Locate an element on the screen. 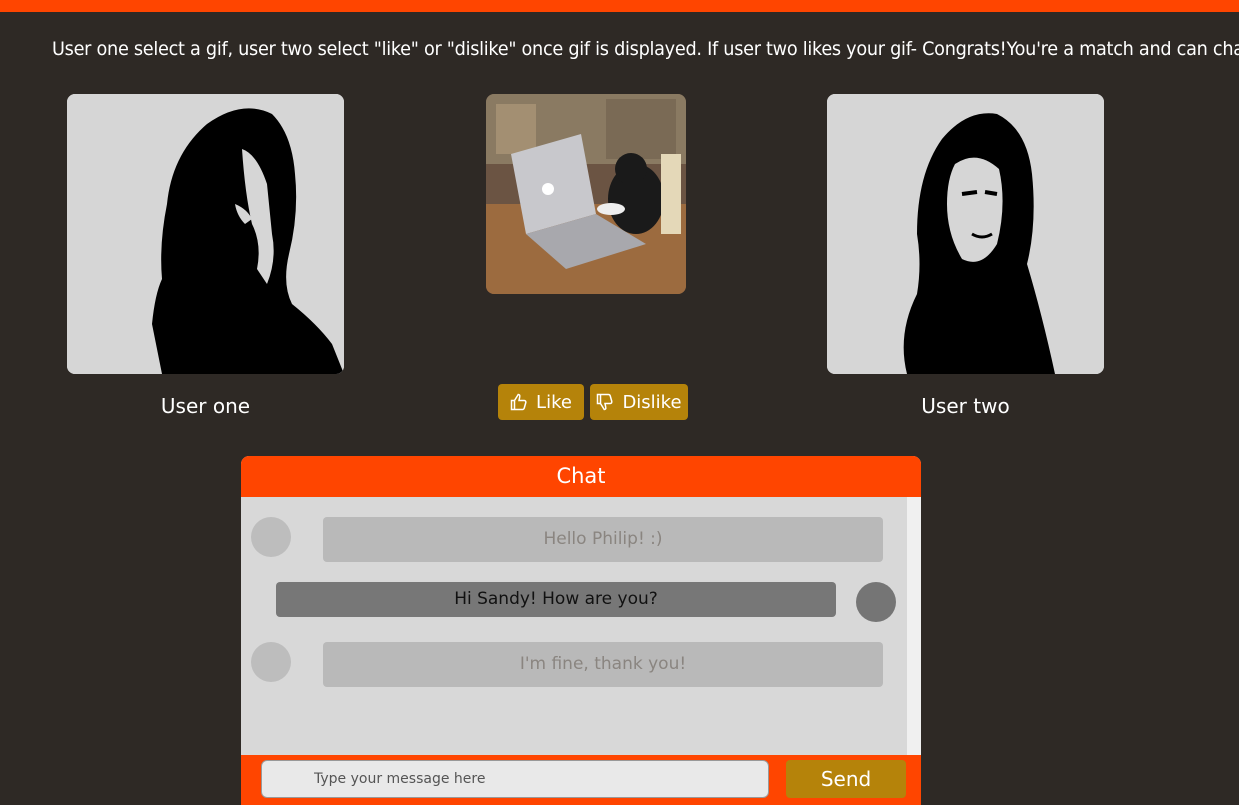  like-button: Like is located at coordinates (541, 402).